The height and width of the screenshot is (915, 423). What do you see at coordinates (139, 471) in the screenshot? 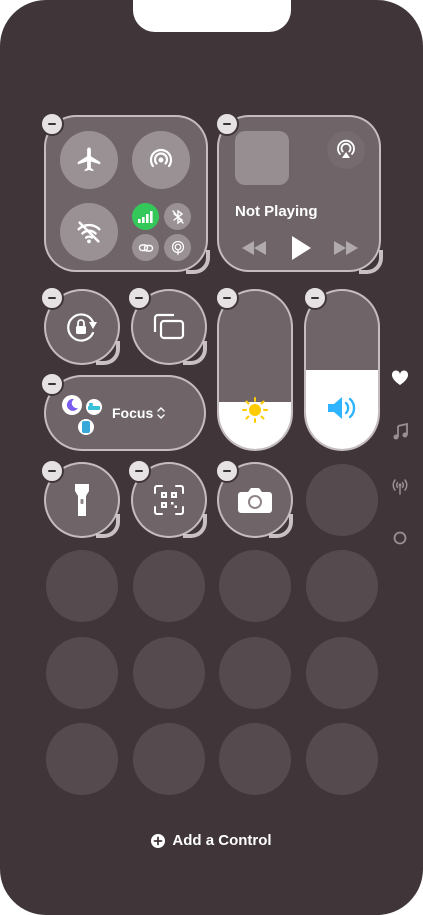
I see `remove-code-scanner-button` at bounding box center [139, 471].